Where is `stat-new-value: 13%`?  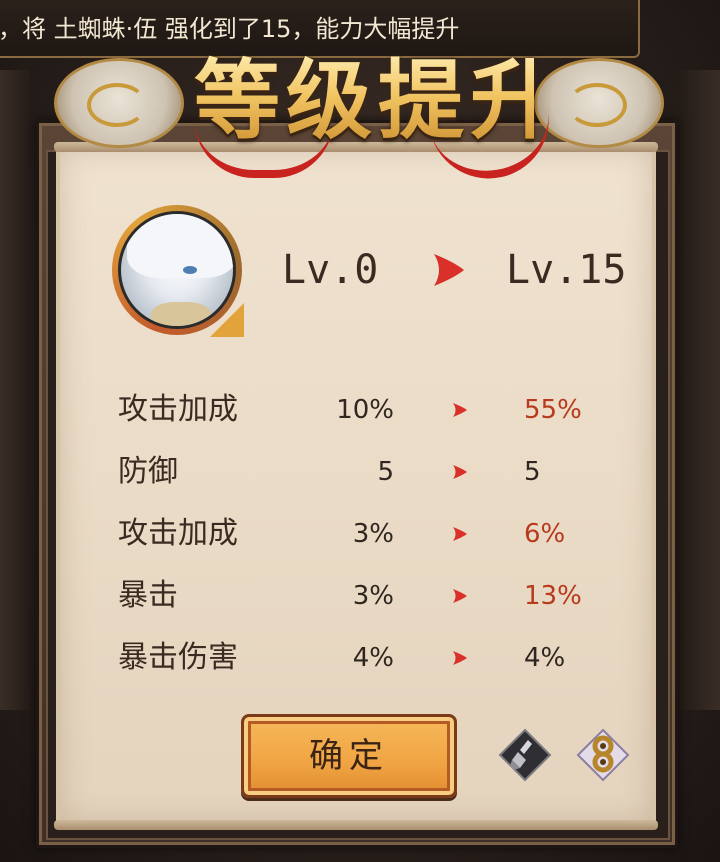
stat-new-value: 13% is located at coordinates (553, 596).